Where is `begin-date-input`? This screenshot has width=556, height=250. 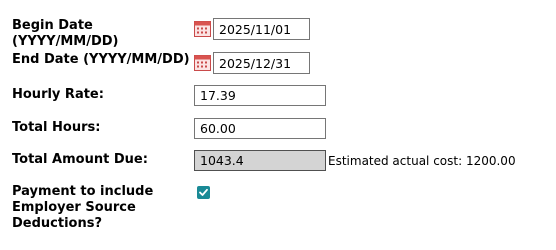 begin-date-input is located at coordinates (261, 29).